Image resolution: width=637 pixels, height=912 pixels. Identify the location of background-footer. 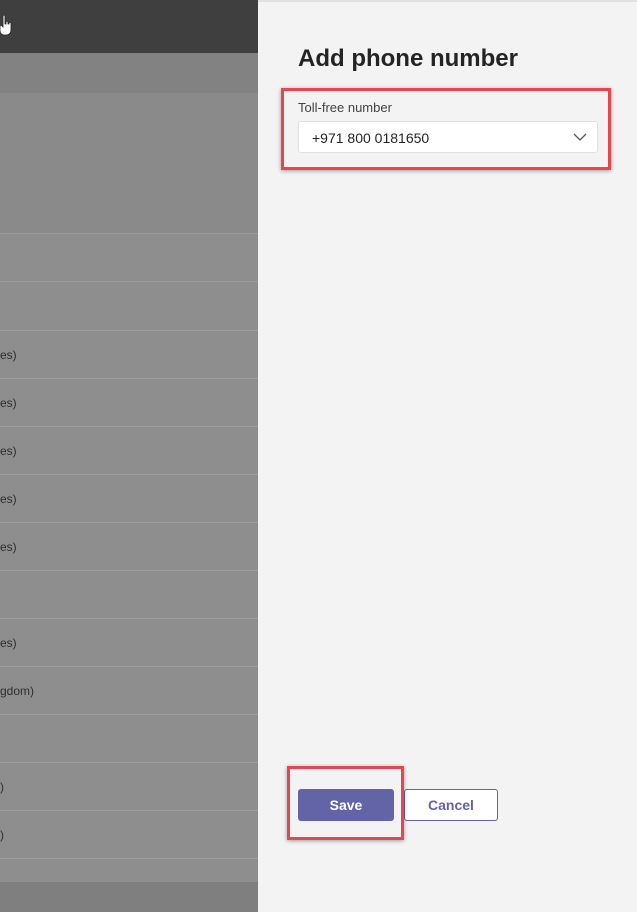
(129, 897).